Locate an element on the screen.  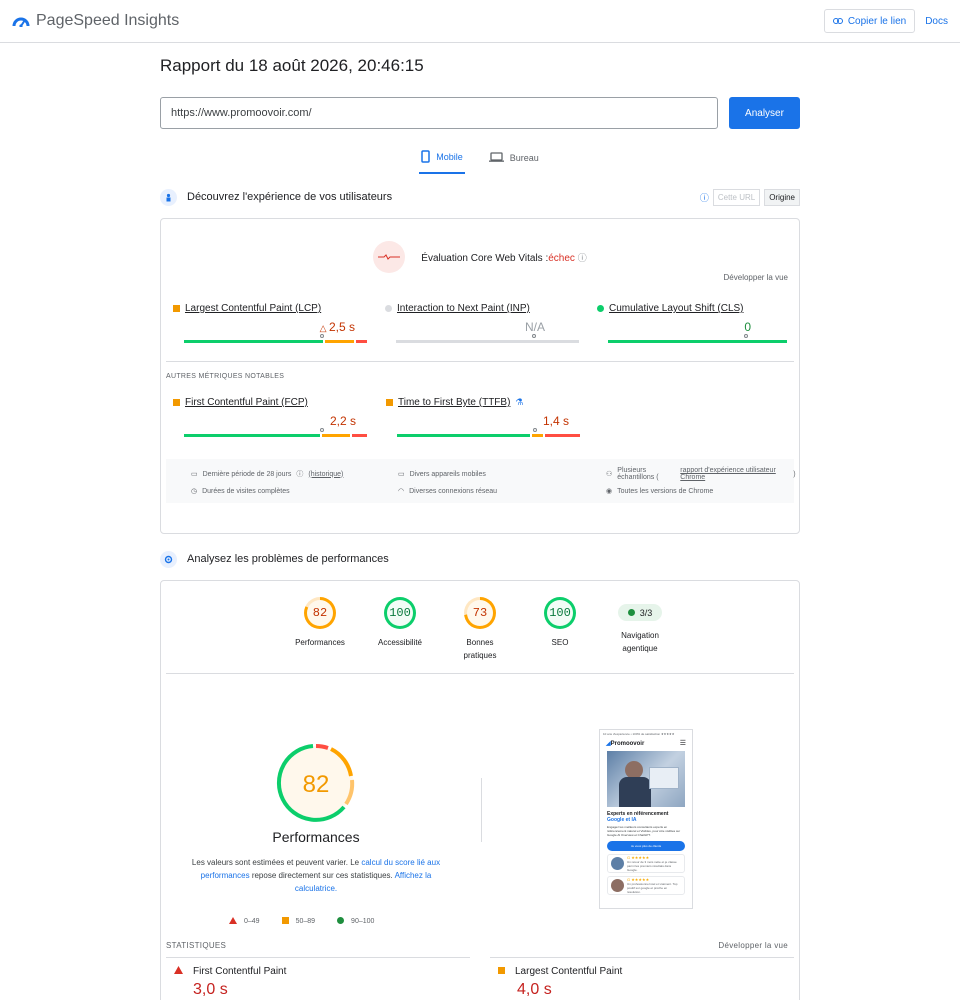
metric-fcp-label: First Contentful Paint (FCP) is located at coordinates (246, 402).